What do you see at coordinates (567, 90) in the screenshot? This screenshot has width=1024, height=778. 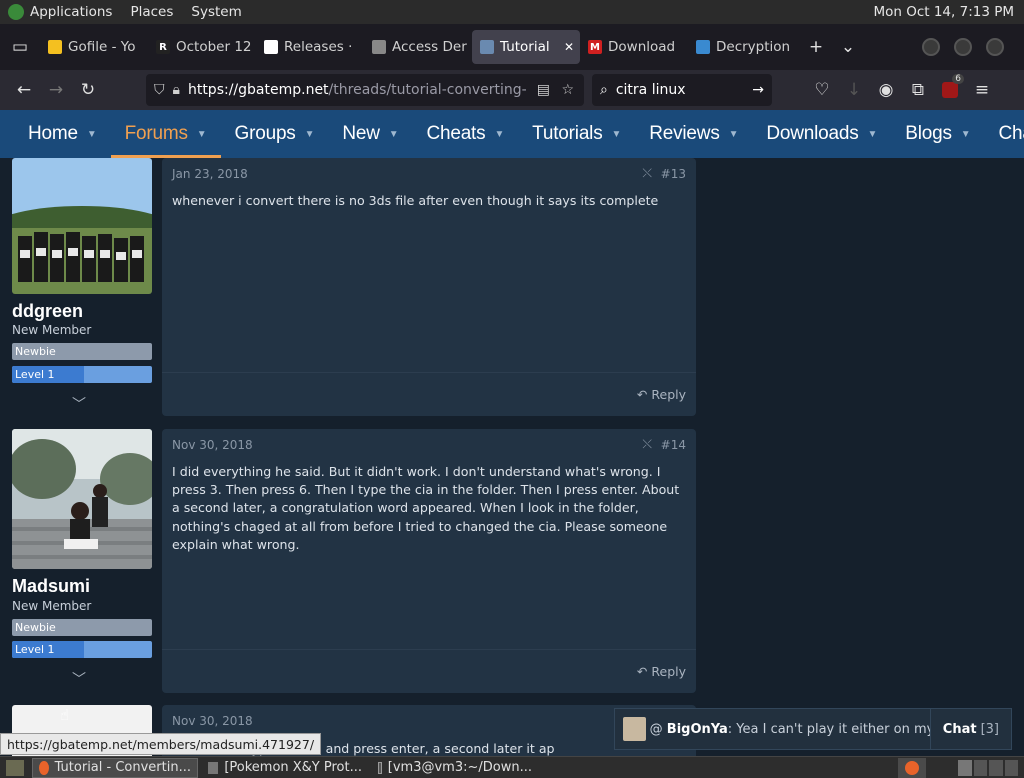 I see `bookmark-star-icon: ☆` at bounding box center [567, 90].